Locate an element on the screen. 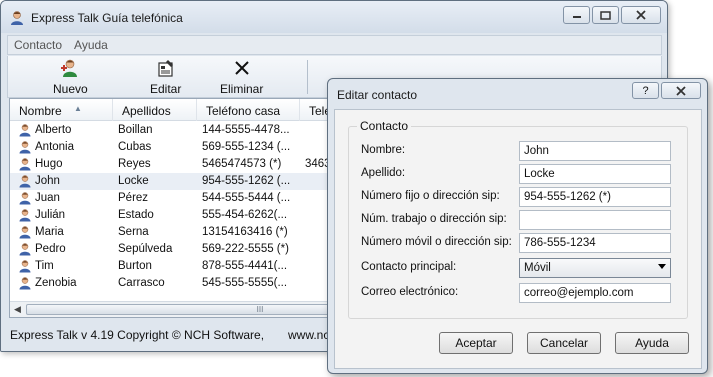 Image resolution: width=713 pixels, height=377 pixels. contact-first-name: John is located at coordinates (47, 181).